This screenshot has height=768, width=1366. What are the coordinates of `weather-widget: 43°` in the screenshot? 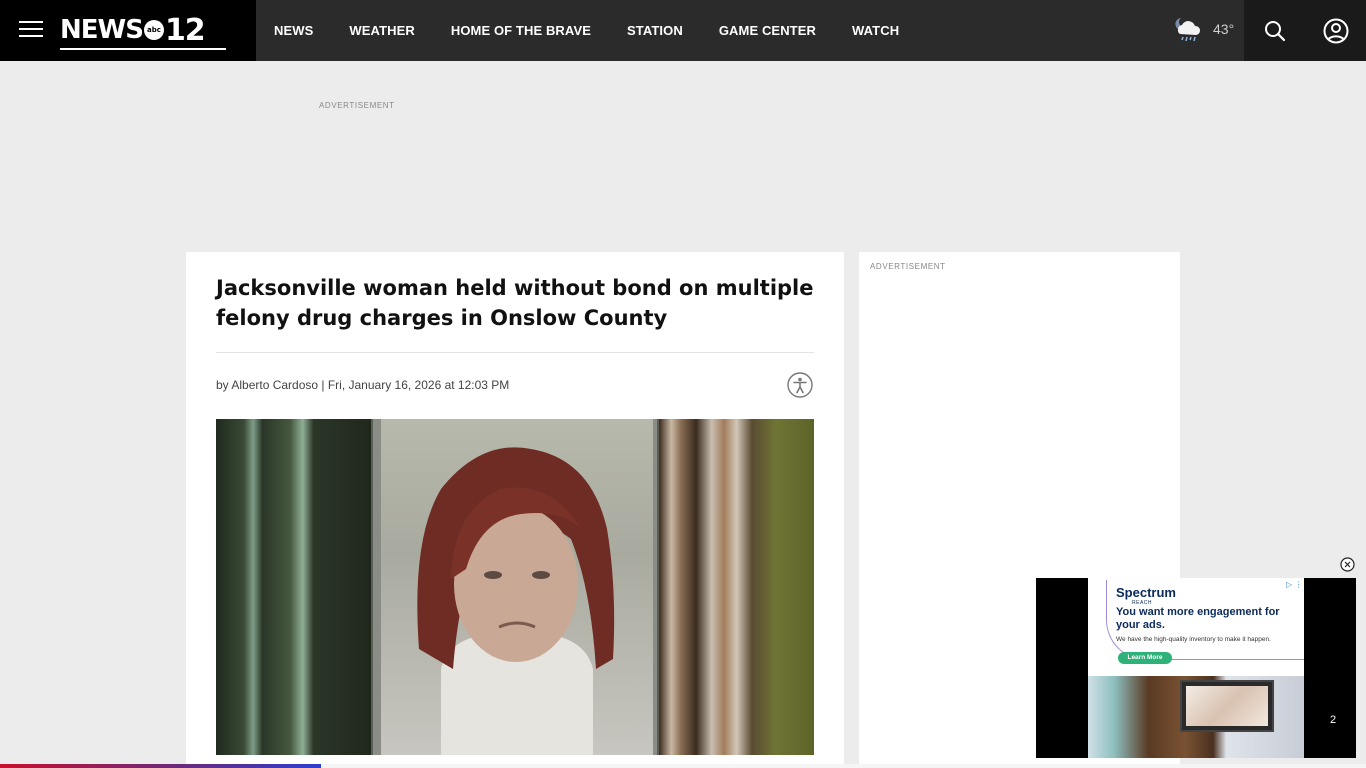 It's located at (1203, 29).